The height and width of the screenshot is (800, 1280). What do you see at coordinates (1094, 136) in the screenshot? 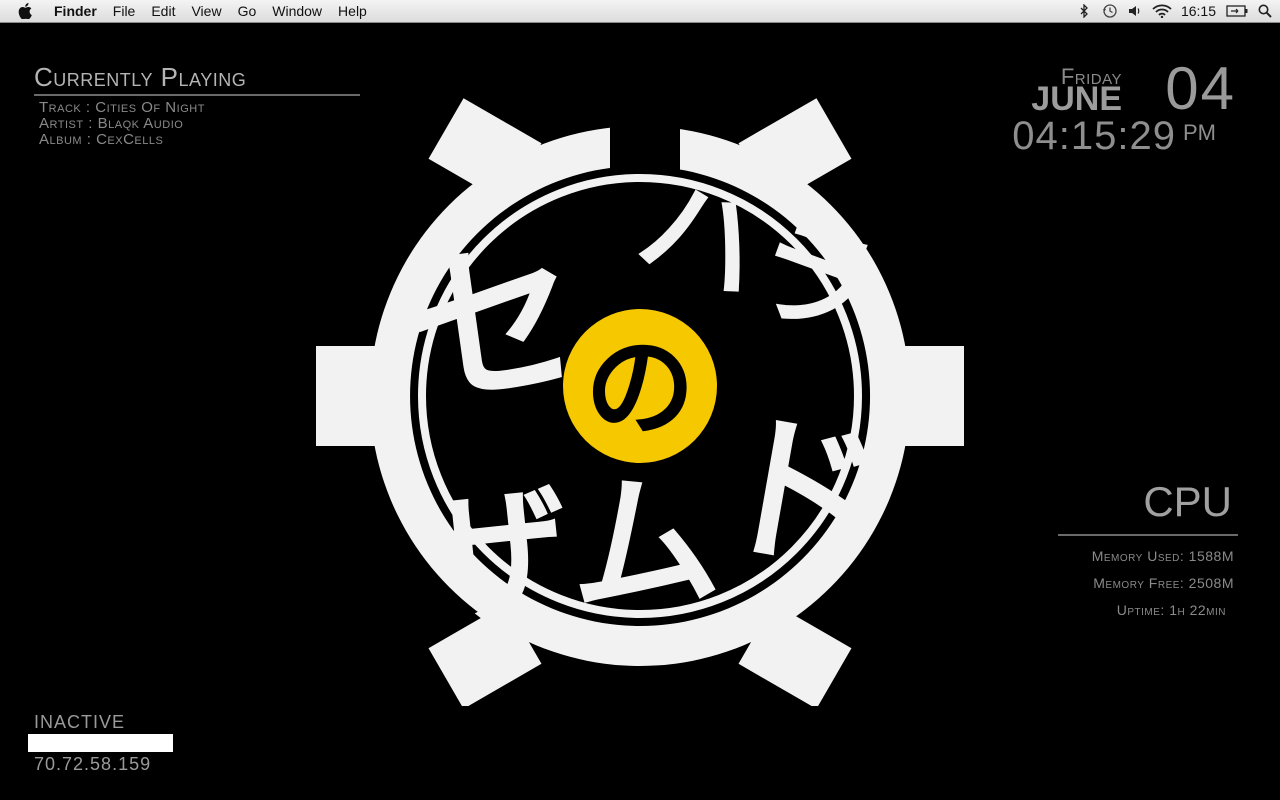
I see `clock-time: 04:15:29` at bounding box center [1094, 136].